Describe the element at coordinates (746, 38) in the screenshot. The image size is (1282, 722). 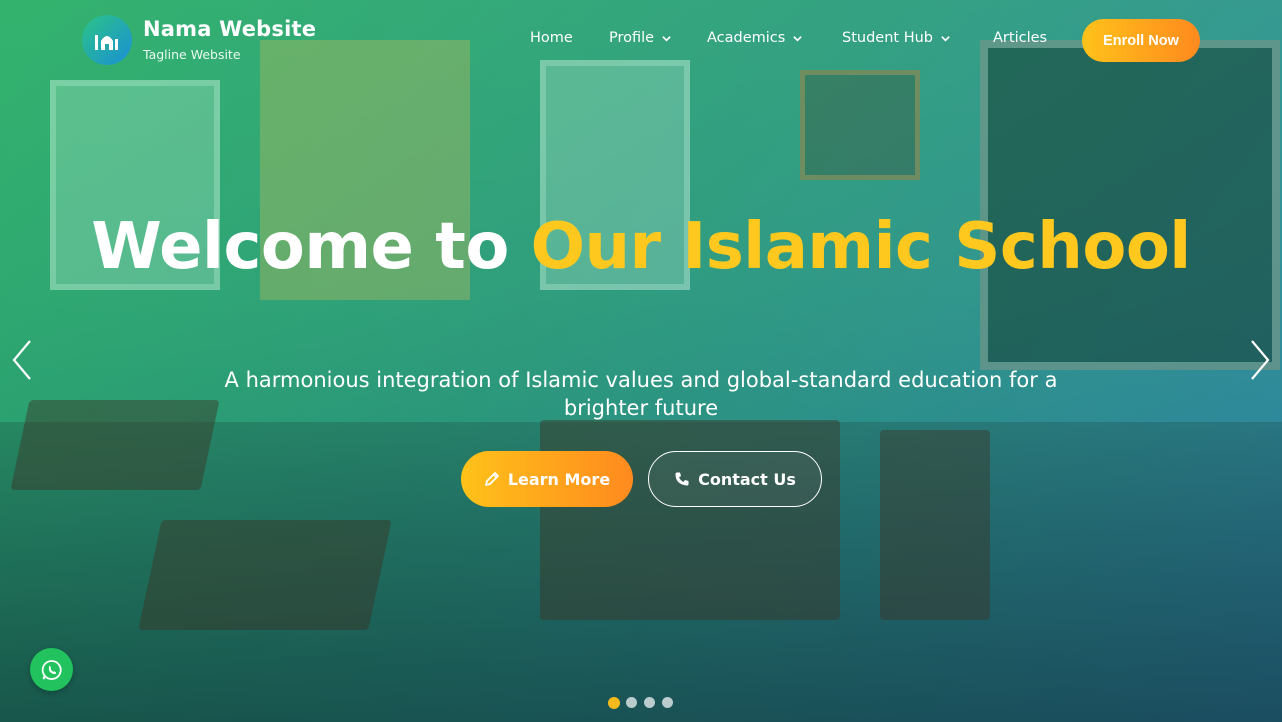
I see `nav-label: Academics` at that location.